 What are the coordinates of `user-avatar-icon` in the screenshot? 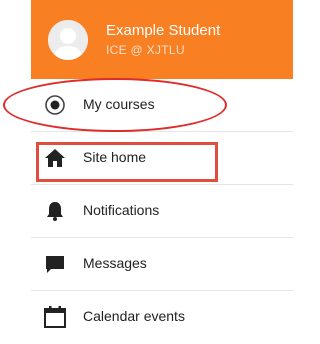 It's located at (68, 40).